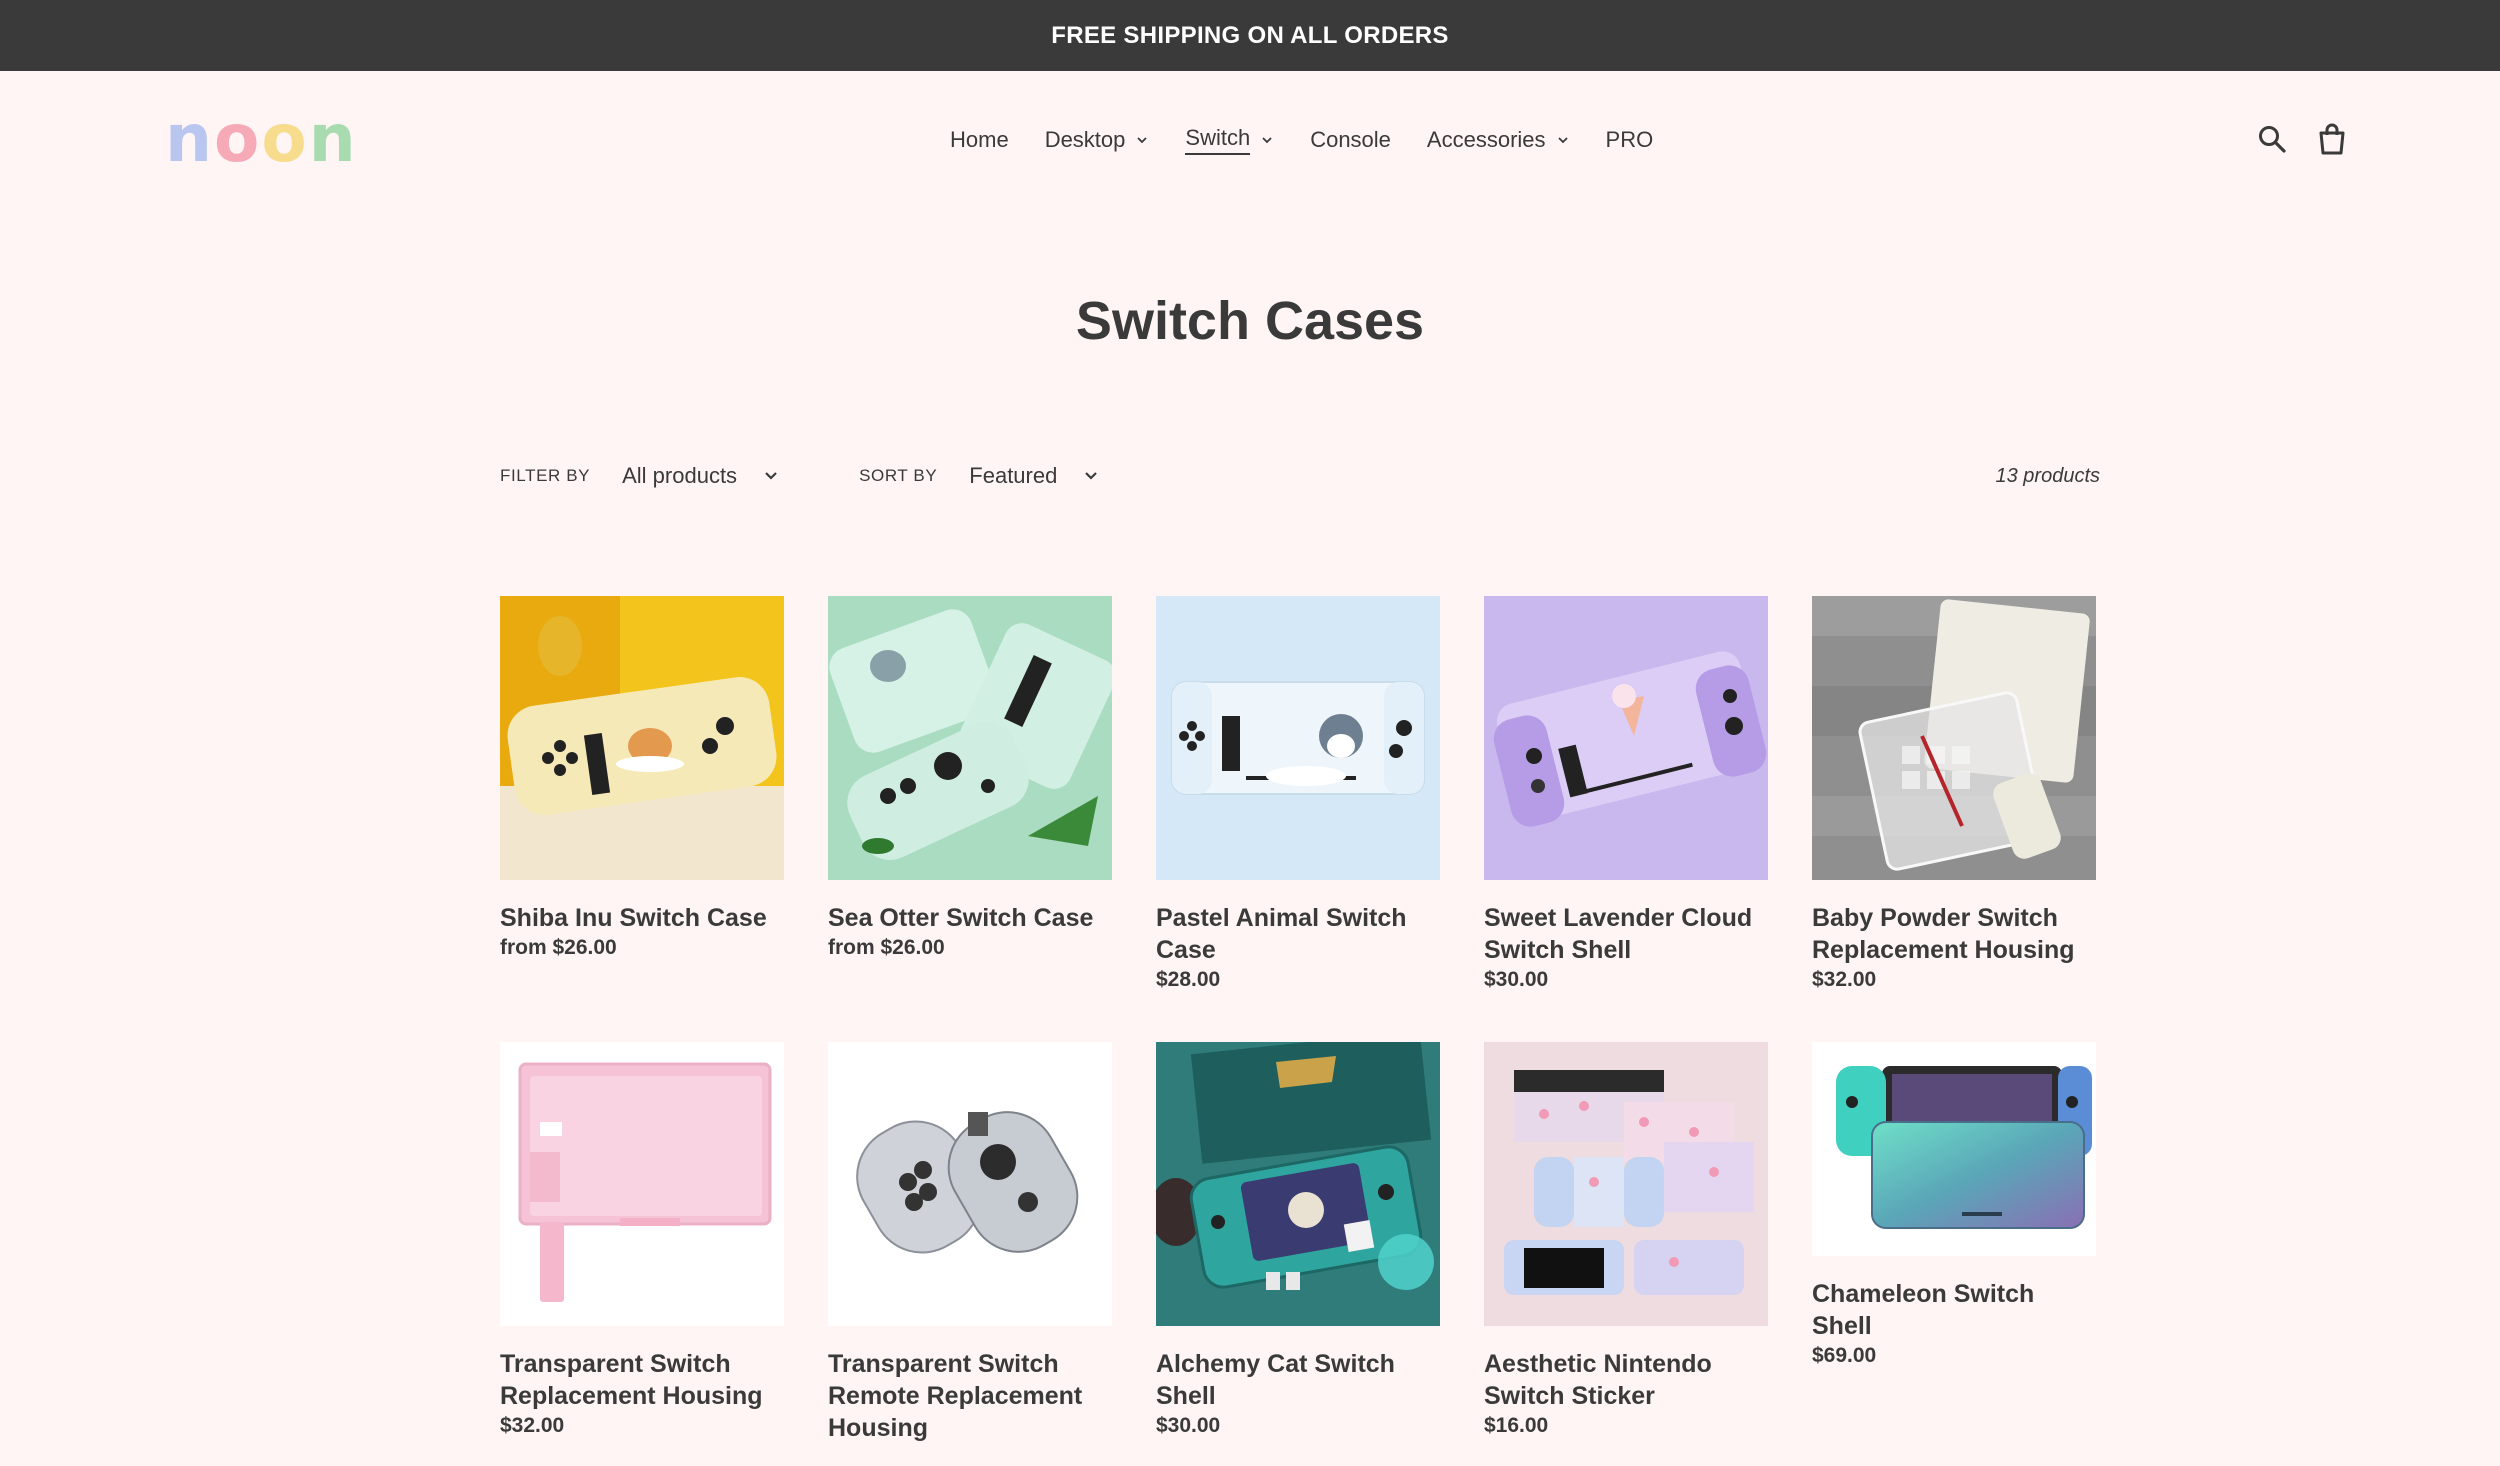  What do you see at coordinates (1954, 934) in the screenshot?
I see `product-title: Baby Powder Switch Replacement Housing` at bounding box center [1954, 934].